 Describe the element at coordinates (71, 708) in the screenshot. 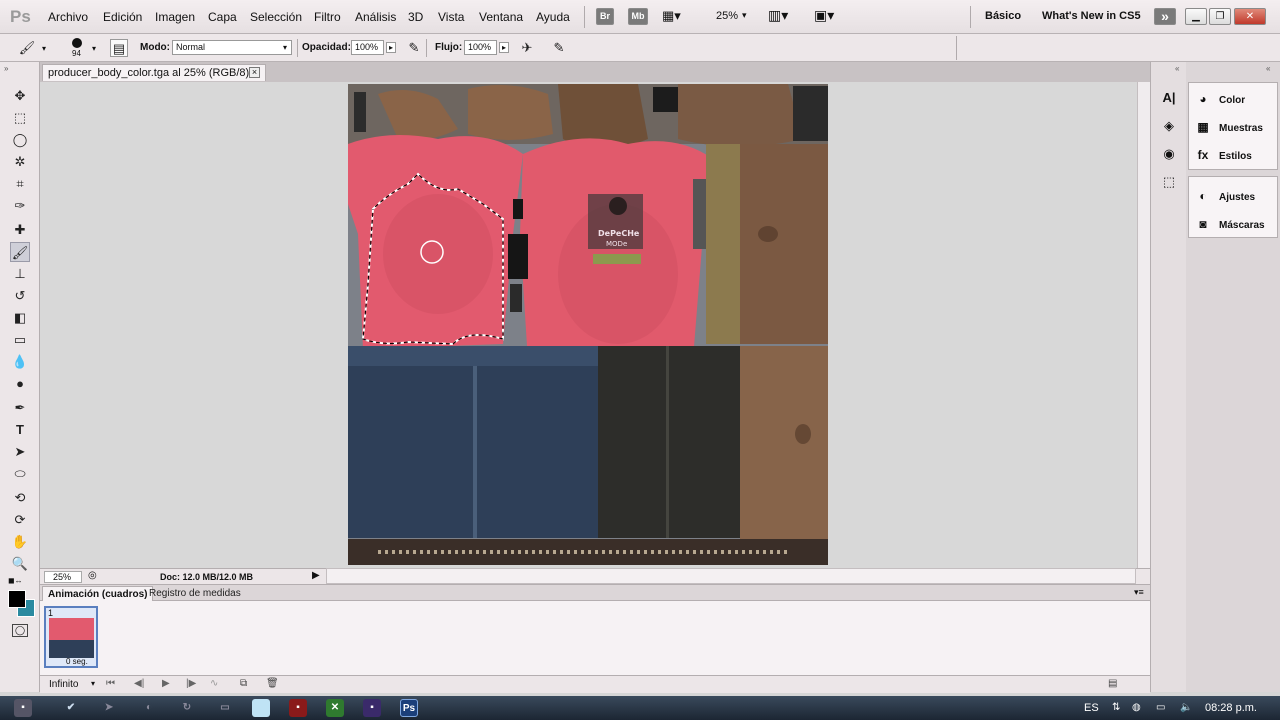

I see `task-check-icon: ✔` at that location.